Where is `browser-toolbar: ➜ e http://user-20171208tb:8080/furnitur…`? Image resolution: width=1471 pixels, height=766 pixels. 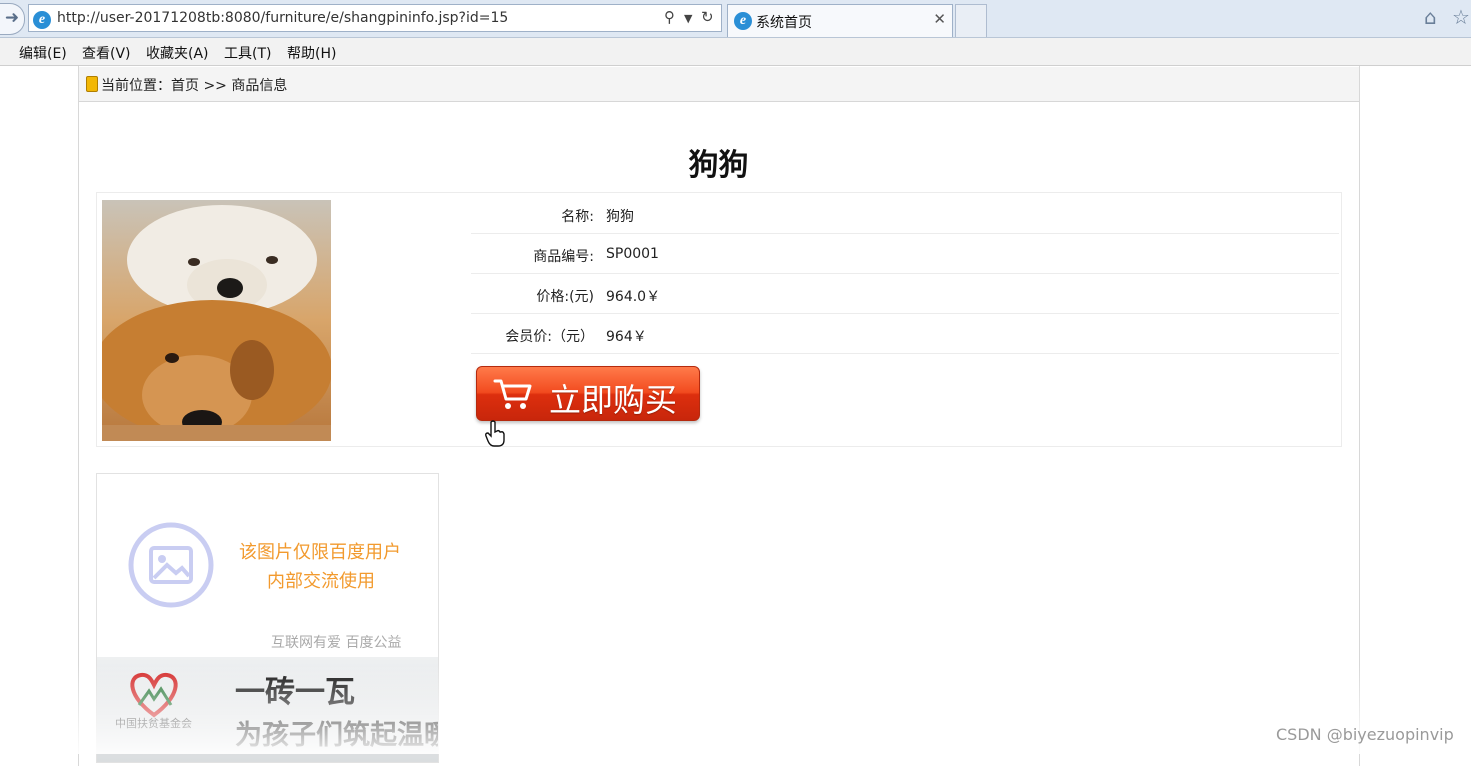
browser-toolbar: ➜ e http://user-20171208tb:8080/furnitur… is located at coordinates (735, 19).